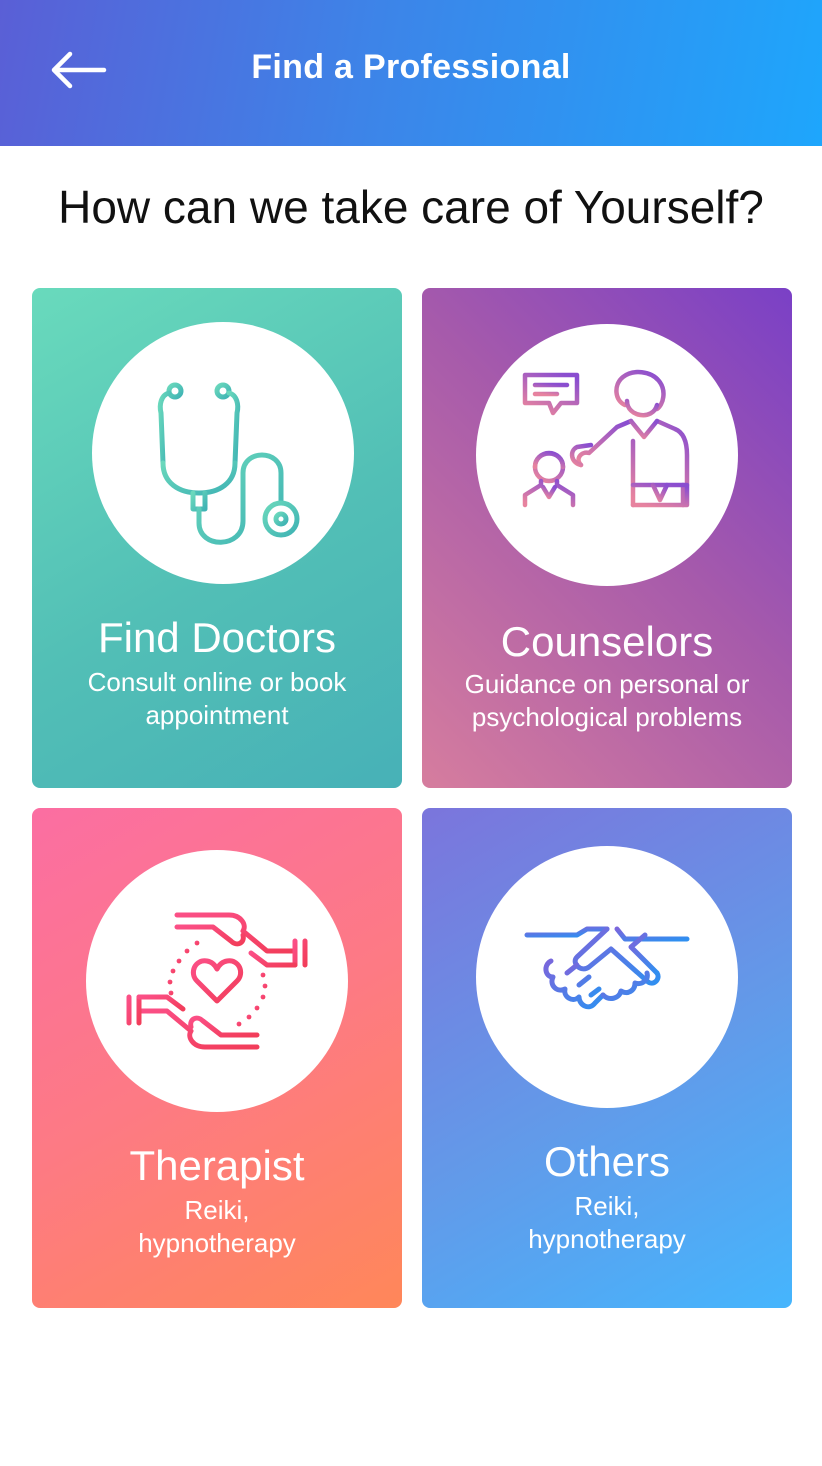 The width and height of the screenshot is (822, 1466). I want to click on handshake-icon, so click(607, 968).